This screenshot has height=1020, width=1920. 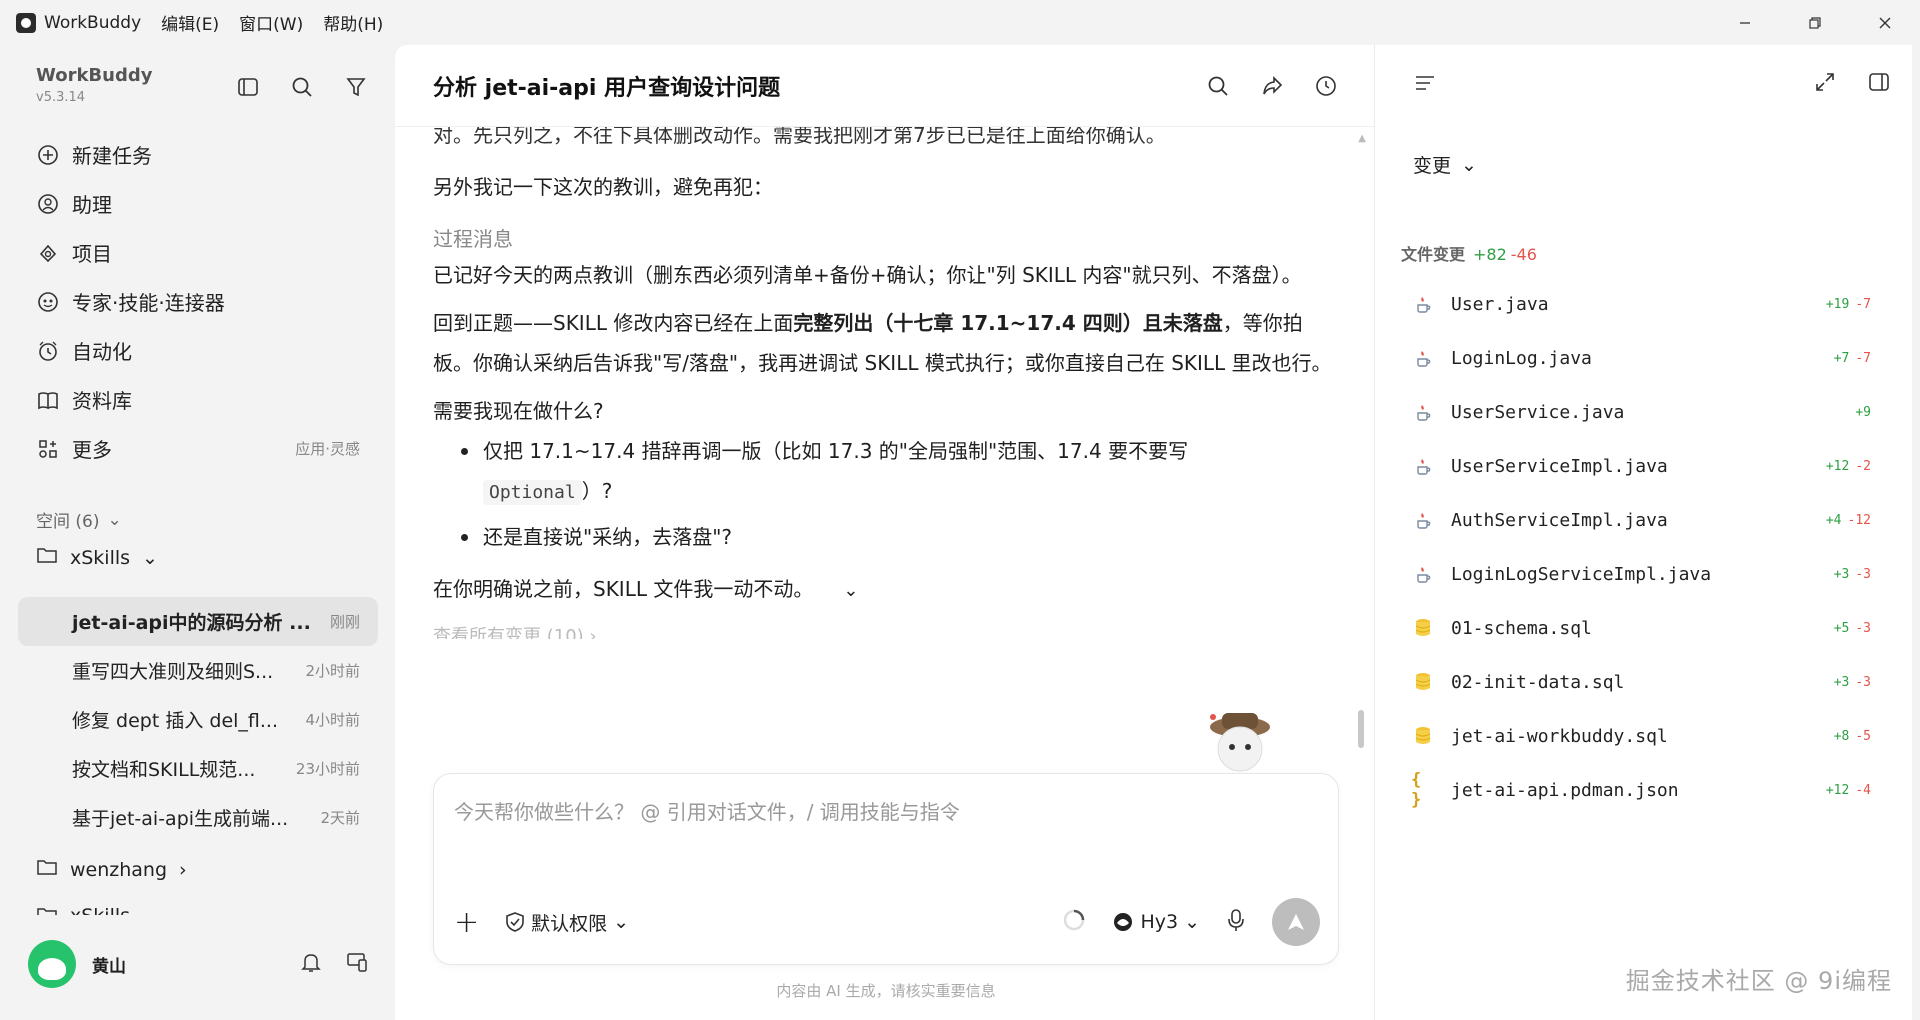 I want to click on assistant-icon, so click(x=48, y=204).